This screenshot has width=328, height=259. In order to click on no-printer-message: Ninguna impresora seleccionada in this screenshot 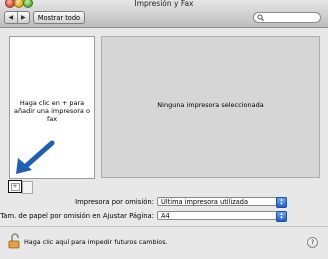, I will do `click(210, 105)`.